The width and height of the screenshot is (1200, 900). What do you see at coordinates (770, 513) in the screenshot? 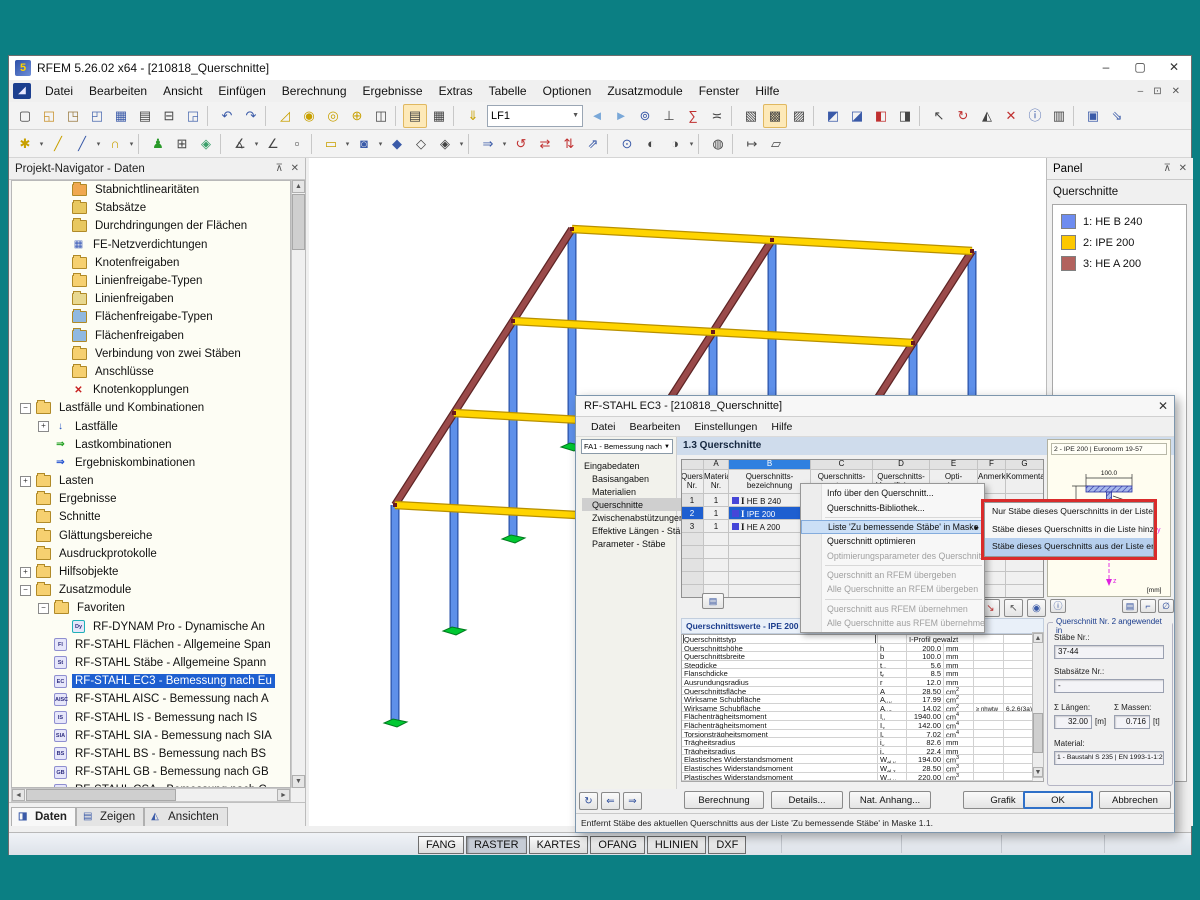
I see `table-cell-name: I IPE 200` at bounding box center [770, 513].